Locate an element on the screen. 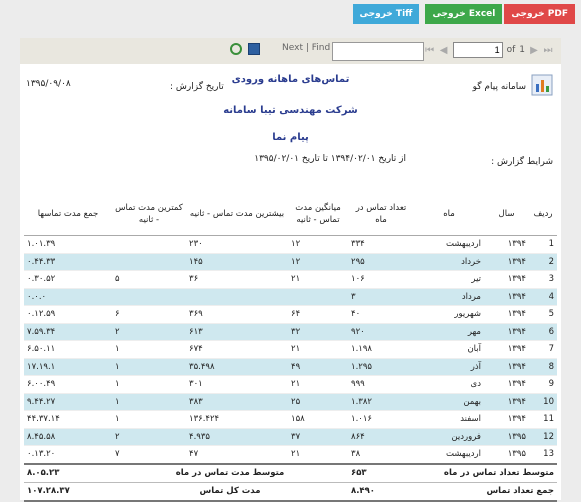  cell-total: ۶.۰۰.۴۹ is located at coordinates (68, 384).